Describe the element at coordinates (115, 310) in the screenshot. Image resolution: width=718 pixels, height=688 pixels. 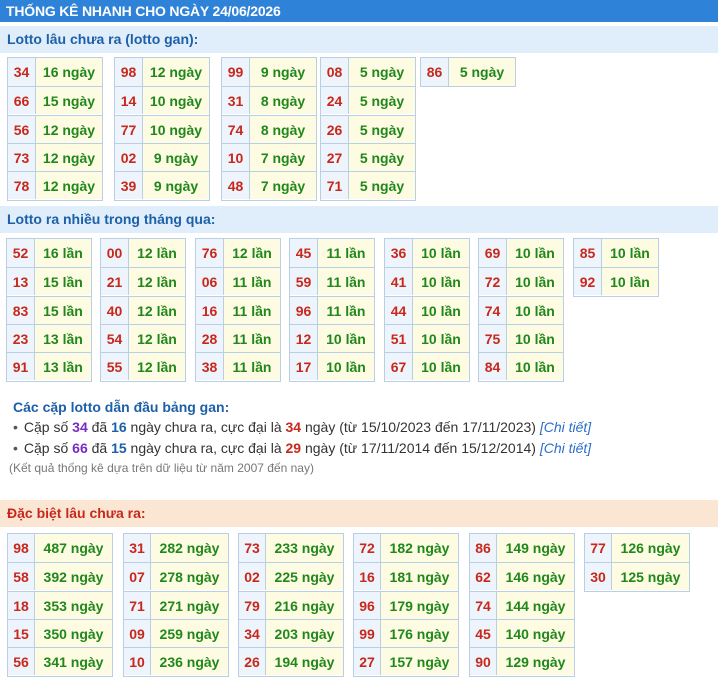
I see `lotto-number: 40` at that location.